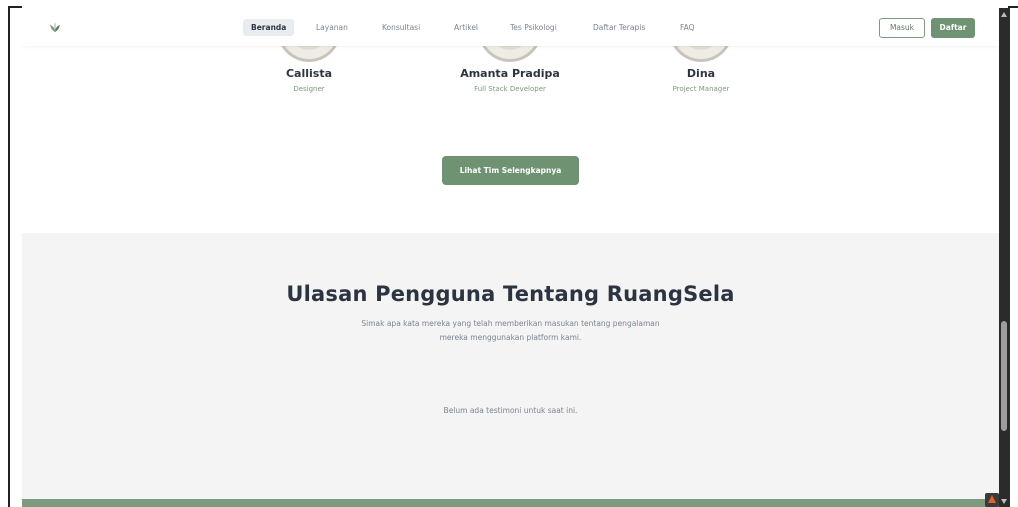  What do you see at coordinates (701, 89) in the screenshot?
I see `member-role: Project Manager` at bounding box center [701, 89].